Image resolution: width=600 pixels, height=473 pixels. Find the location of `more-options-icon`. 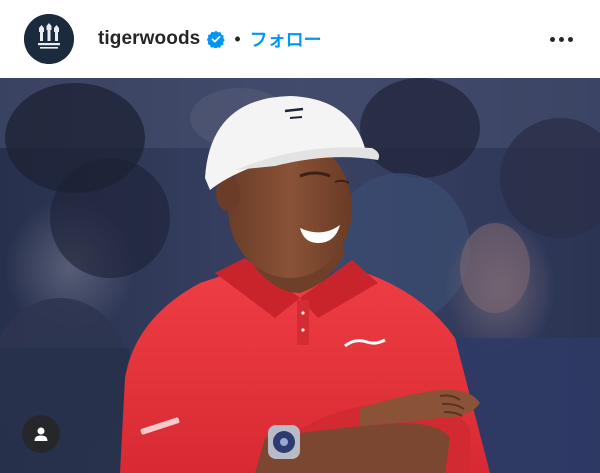

more-options-icon is located at coordinates (561, 39).